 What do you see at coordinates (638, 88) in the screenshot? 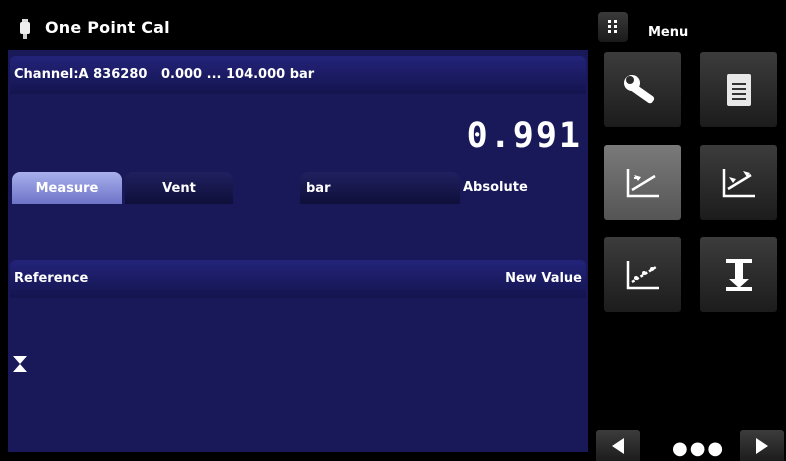
I see `wrench-icon` at bounding box center [638, 88].